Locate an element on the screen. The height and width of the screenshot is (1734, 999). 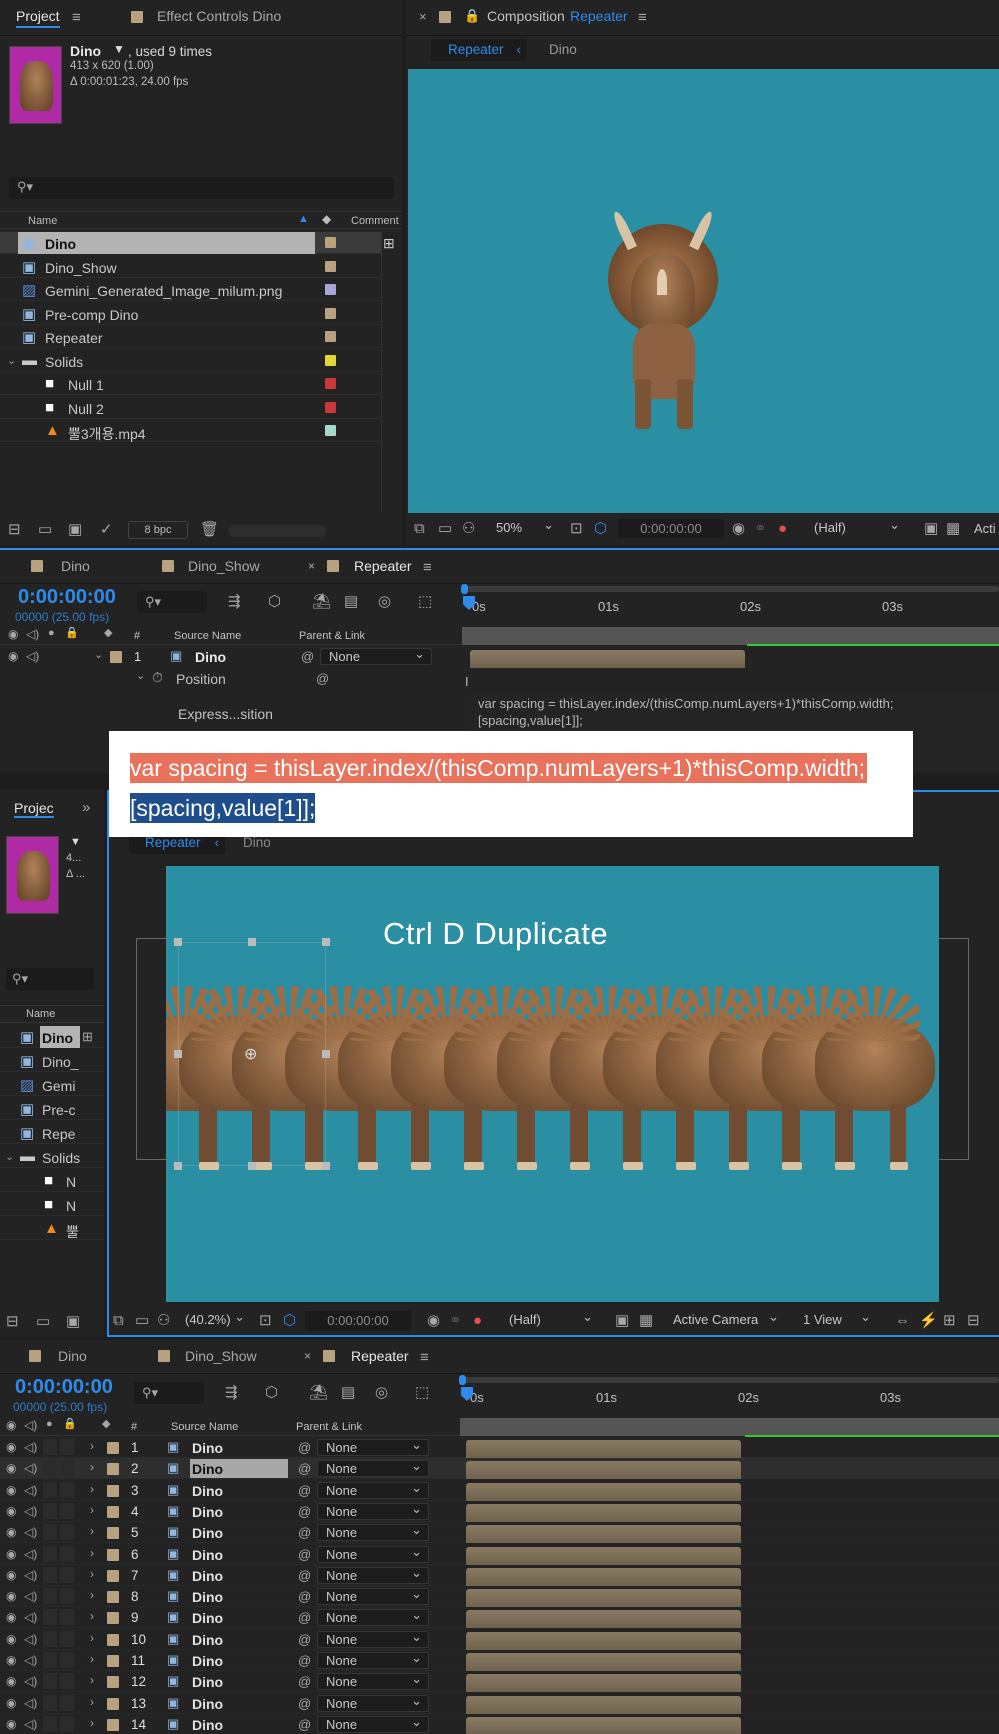
bpc-button: 8 bpc is located at coordinates (158, 530).